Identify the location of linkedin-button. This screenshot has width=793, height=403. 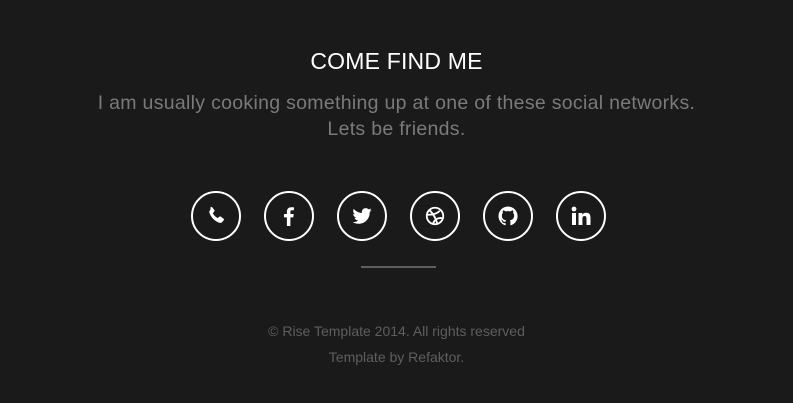
(581, 216).